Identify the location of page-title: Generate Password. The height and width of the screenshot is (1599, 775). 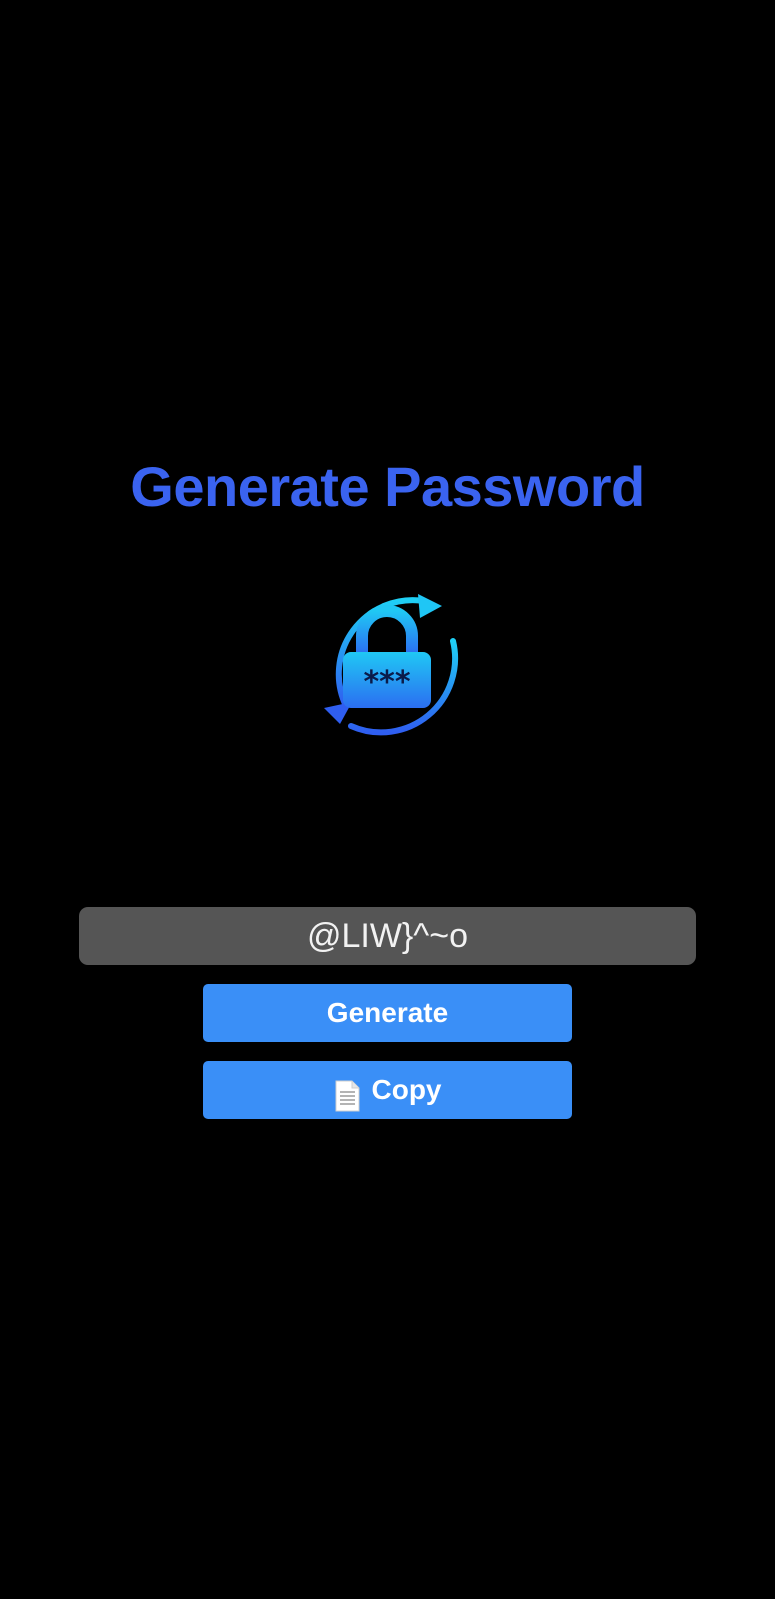
(387, 486).